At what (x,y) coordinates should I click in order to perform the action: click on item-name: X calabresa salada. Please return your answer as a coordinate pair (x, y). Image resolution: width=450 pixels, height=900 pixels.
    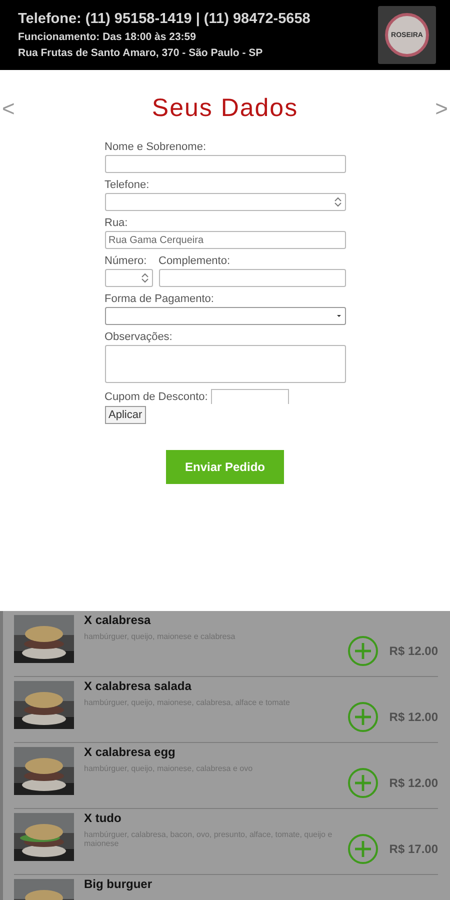
    Looking at the image, I should click on (138, 686).